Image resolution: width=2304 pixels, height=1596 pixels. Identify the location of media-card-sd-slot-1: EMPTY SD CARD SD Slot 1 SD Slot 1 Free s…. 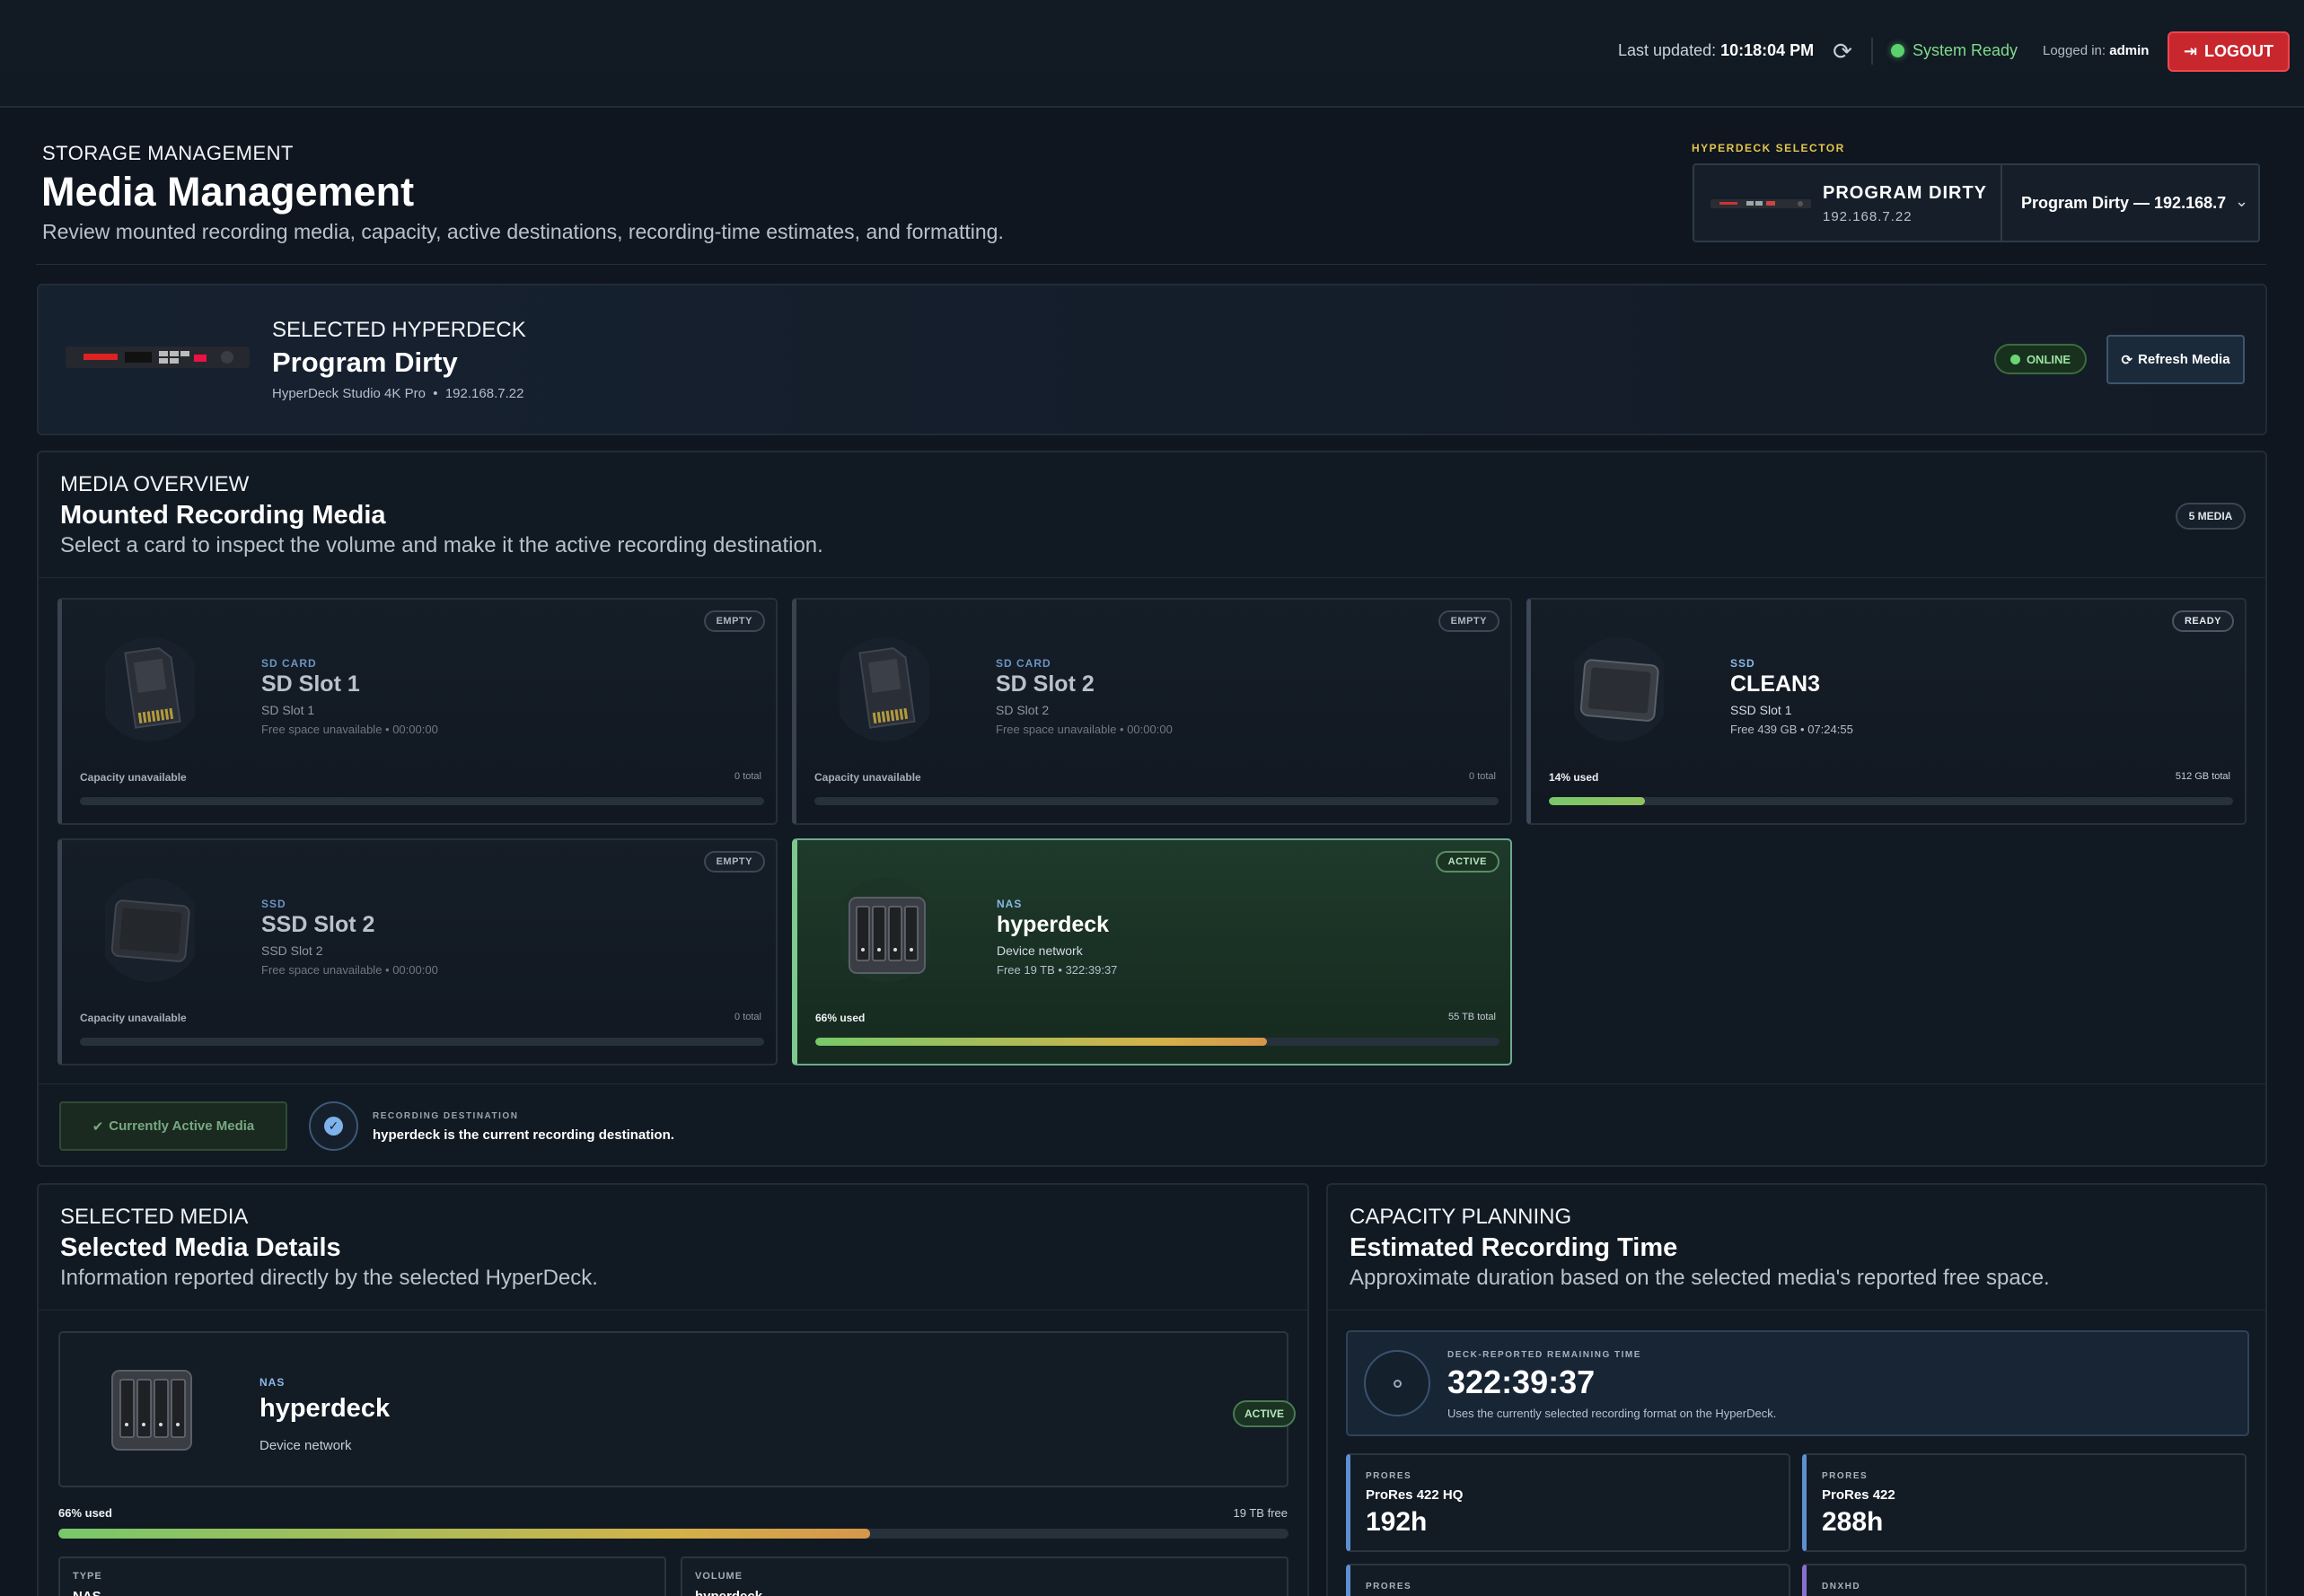
(417, 711).